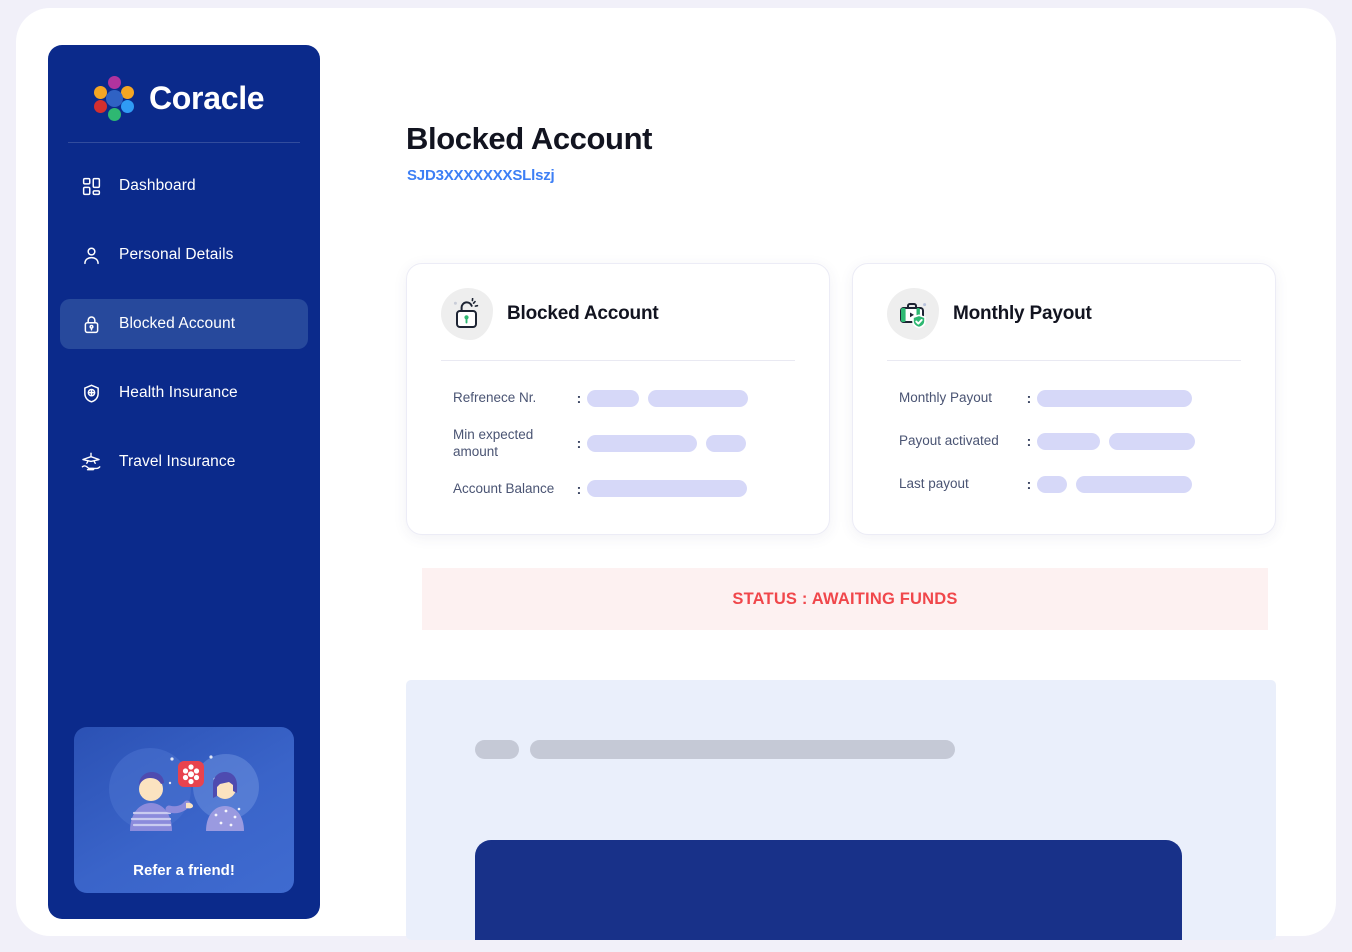 This screenshot has width=1352, height=952. What do you see at coordinates (481, 175) in the screenshot?
I see `account-reference-code: SJD3XXXXXXXSLlszj` at bounding box center [481, 175].